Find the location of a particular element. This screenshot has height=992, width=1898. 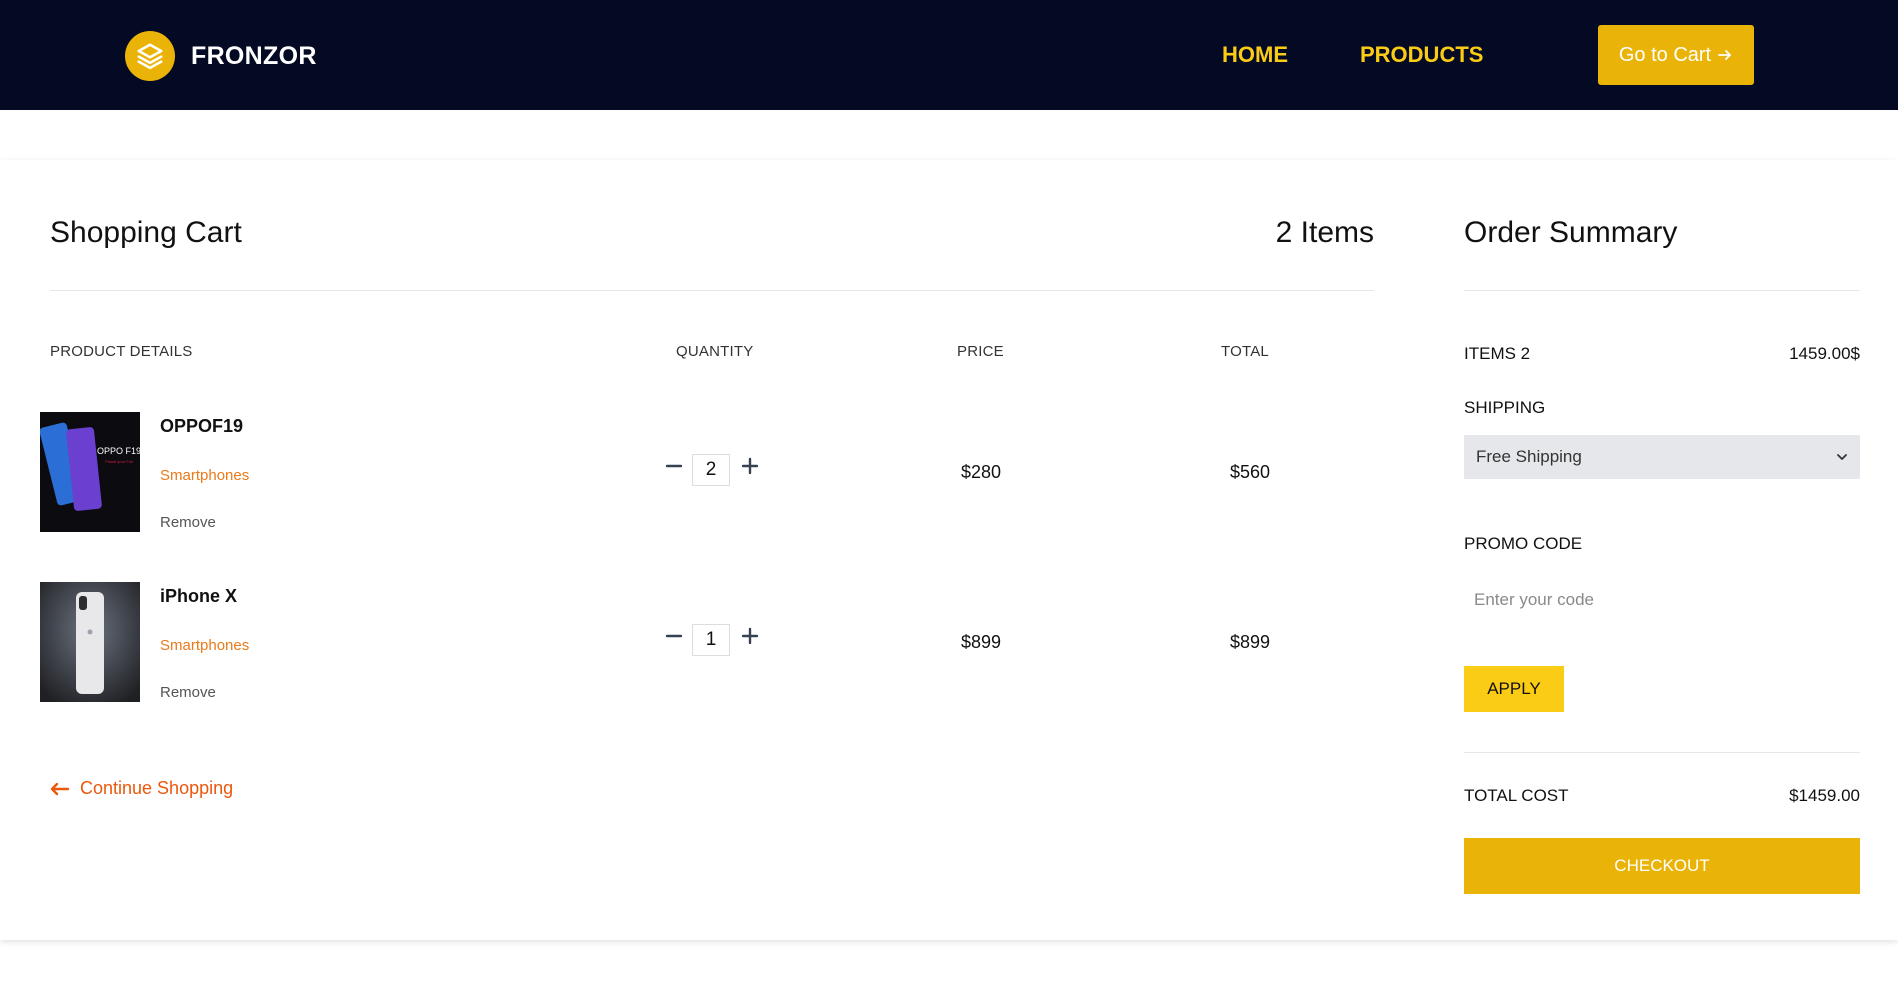

item-total: $560 is located at coordinates (1250, 472).